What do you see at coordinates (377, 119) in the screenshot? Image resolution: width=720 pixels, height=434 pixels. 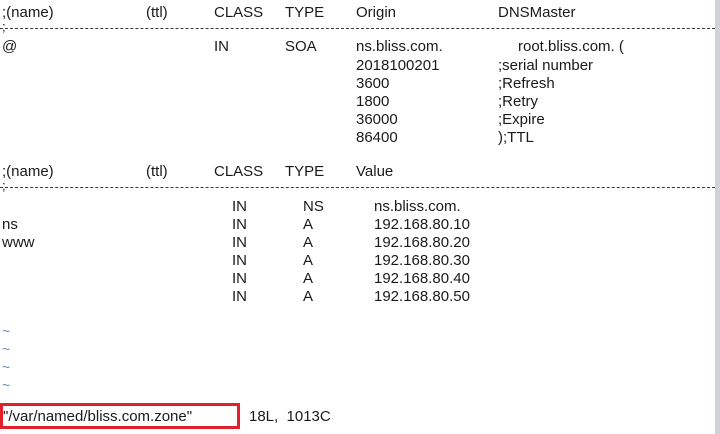 I see `soa-expire: 36000` at bounding box center [377, 119].